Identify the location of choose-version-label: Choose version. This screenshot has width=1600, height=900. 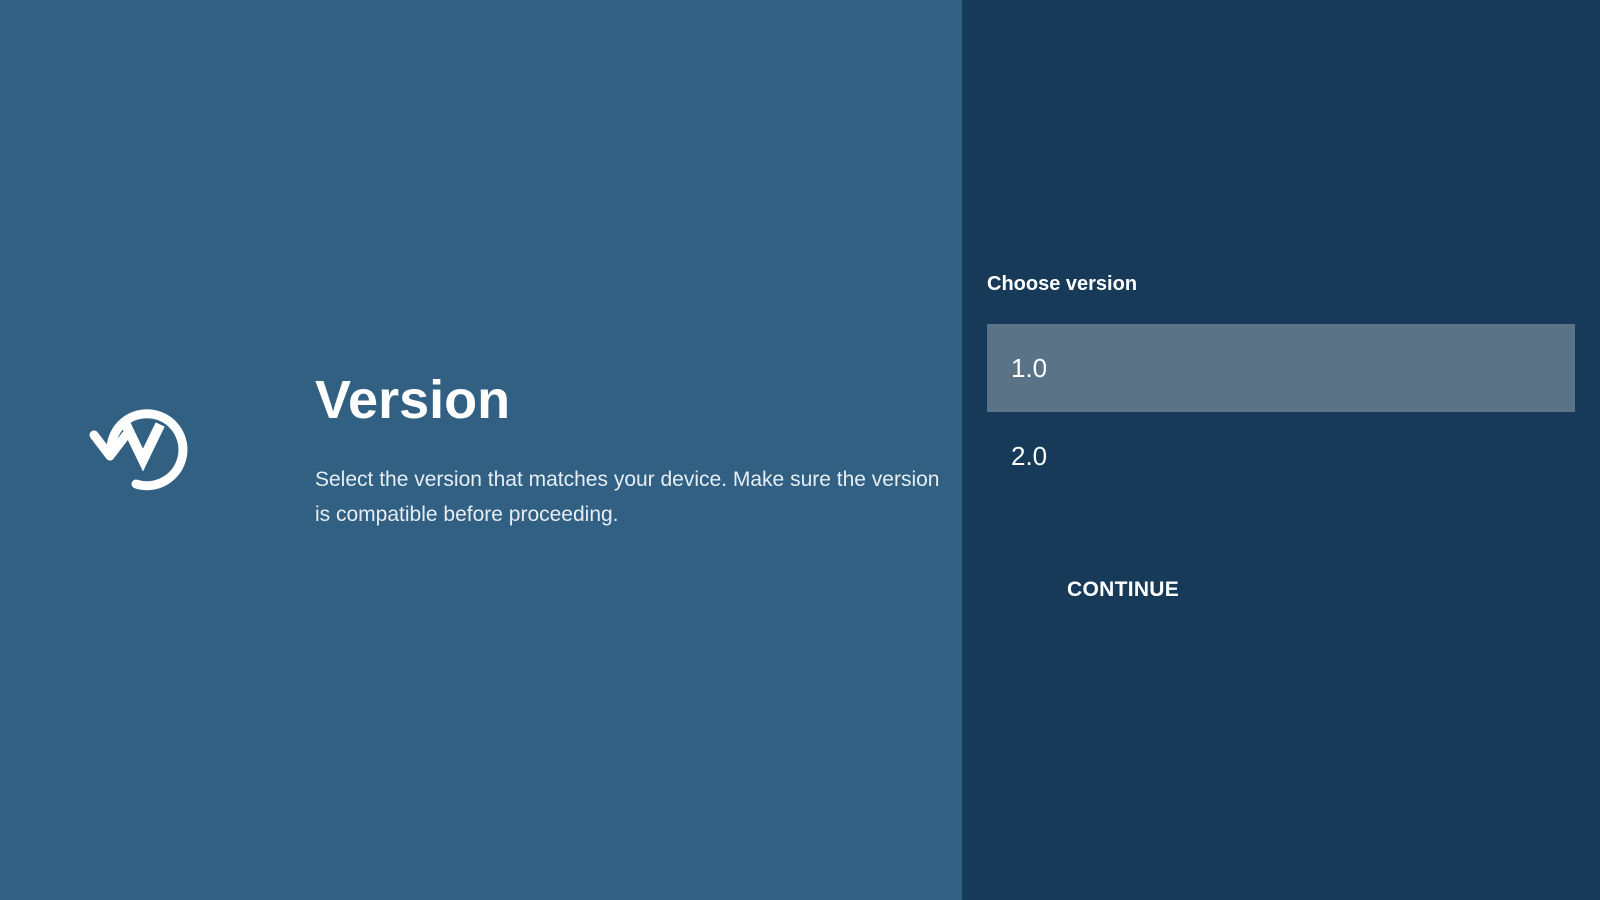
(1062, 284).